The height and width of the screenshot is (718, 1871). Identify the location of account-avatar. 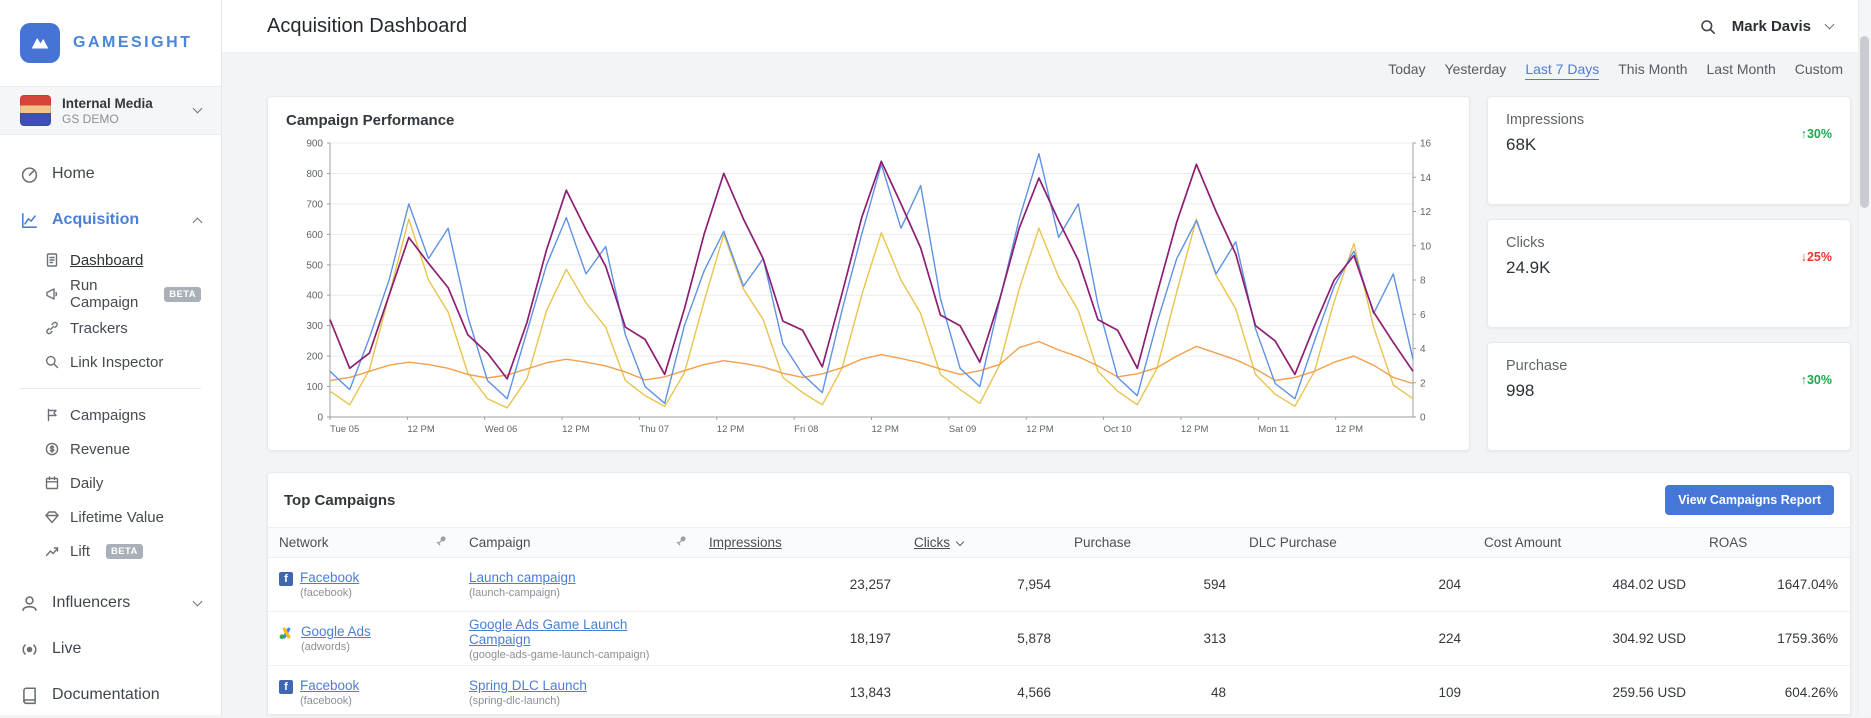
(35, 110).